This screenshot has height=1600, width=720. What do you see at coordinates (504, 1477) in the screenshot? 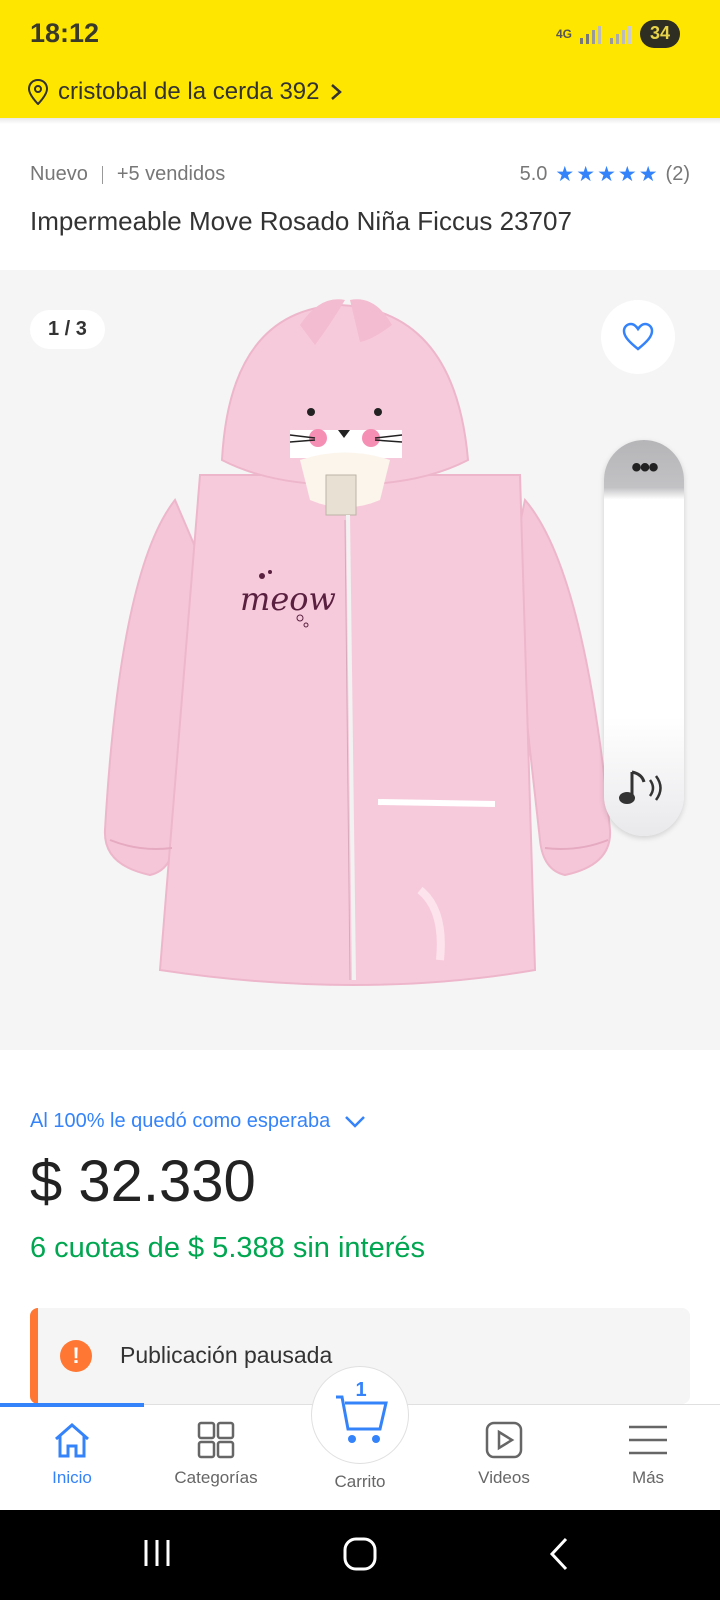
I see `tab-videos-label: Videos` at bounding box center [504, 1477].